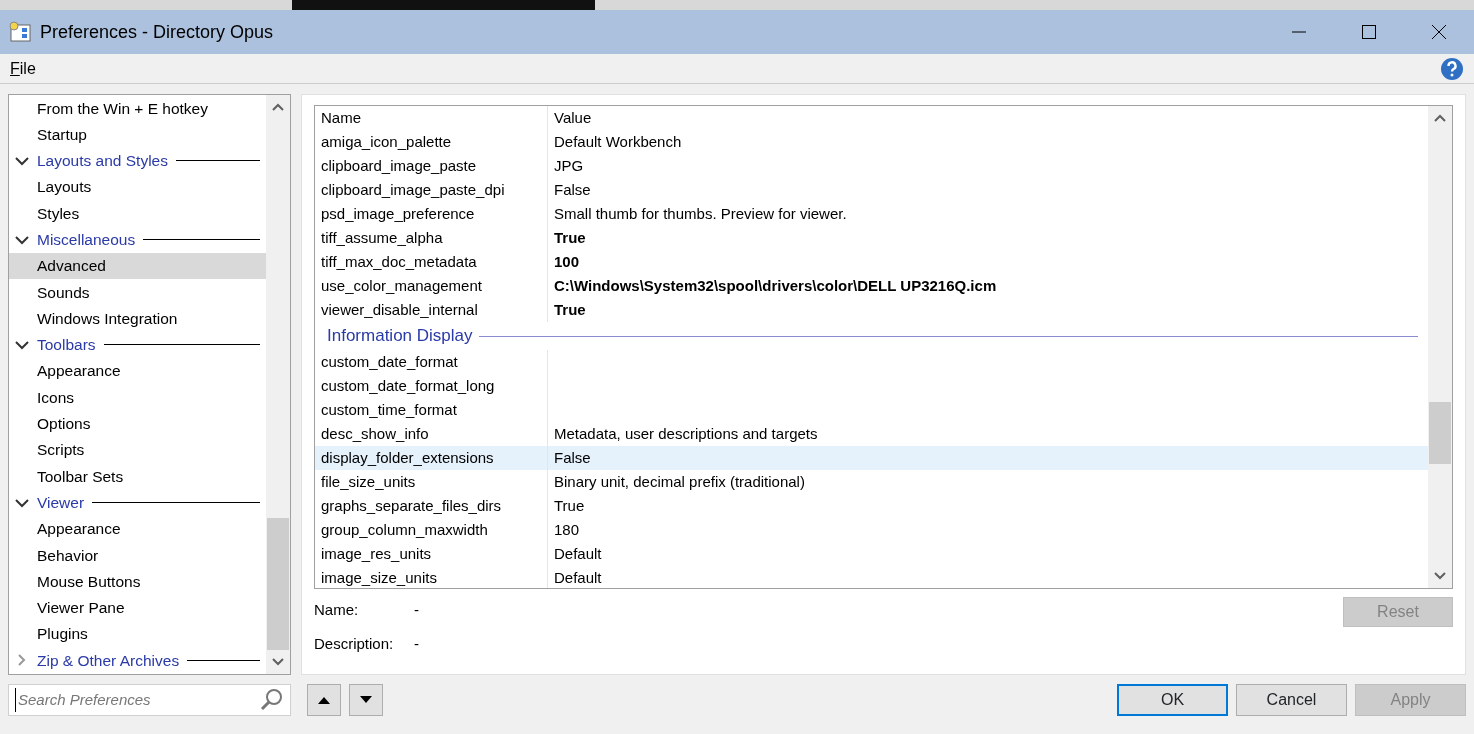 The image size is (1474, 734). Describe the element at coordinates (400, 336) in the screenshot. I see `group-header: Information Display` at that location.